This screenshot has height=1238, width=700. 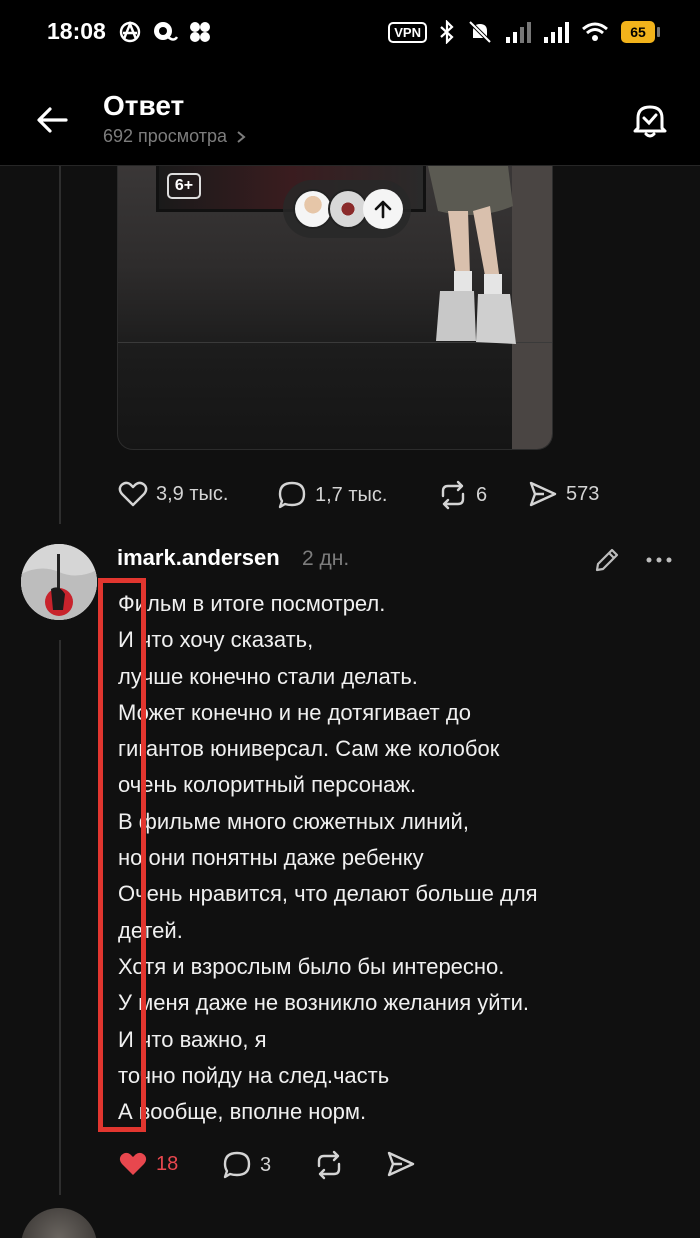 What do you see at coordinates (150, 930) in the screenshot?
I see `comment-line: детей.` at bounding box center [150, 930].